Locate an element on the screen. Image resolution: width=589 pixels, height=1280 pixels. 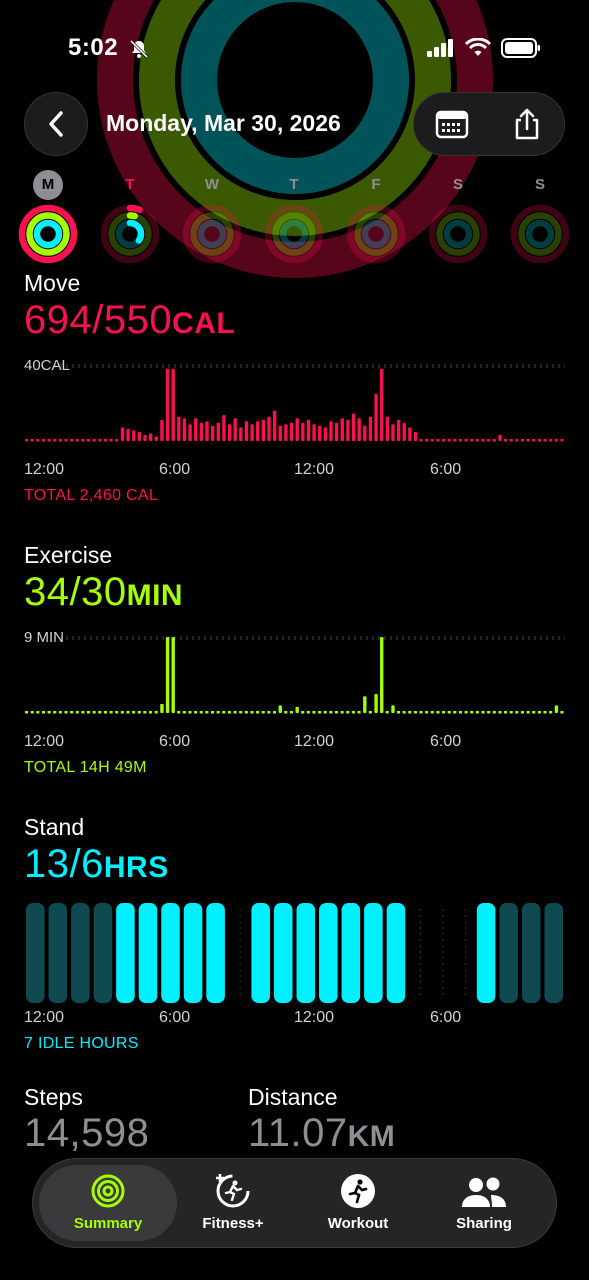
tab-workout: Workout is located at coordinates (358, 1203).